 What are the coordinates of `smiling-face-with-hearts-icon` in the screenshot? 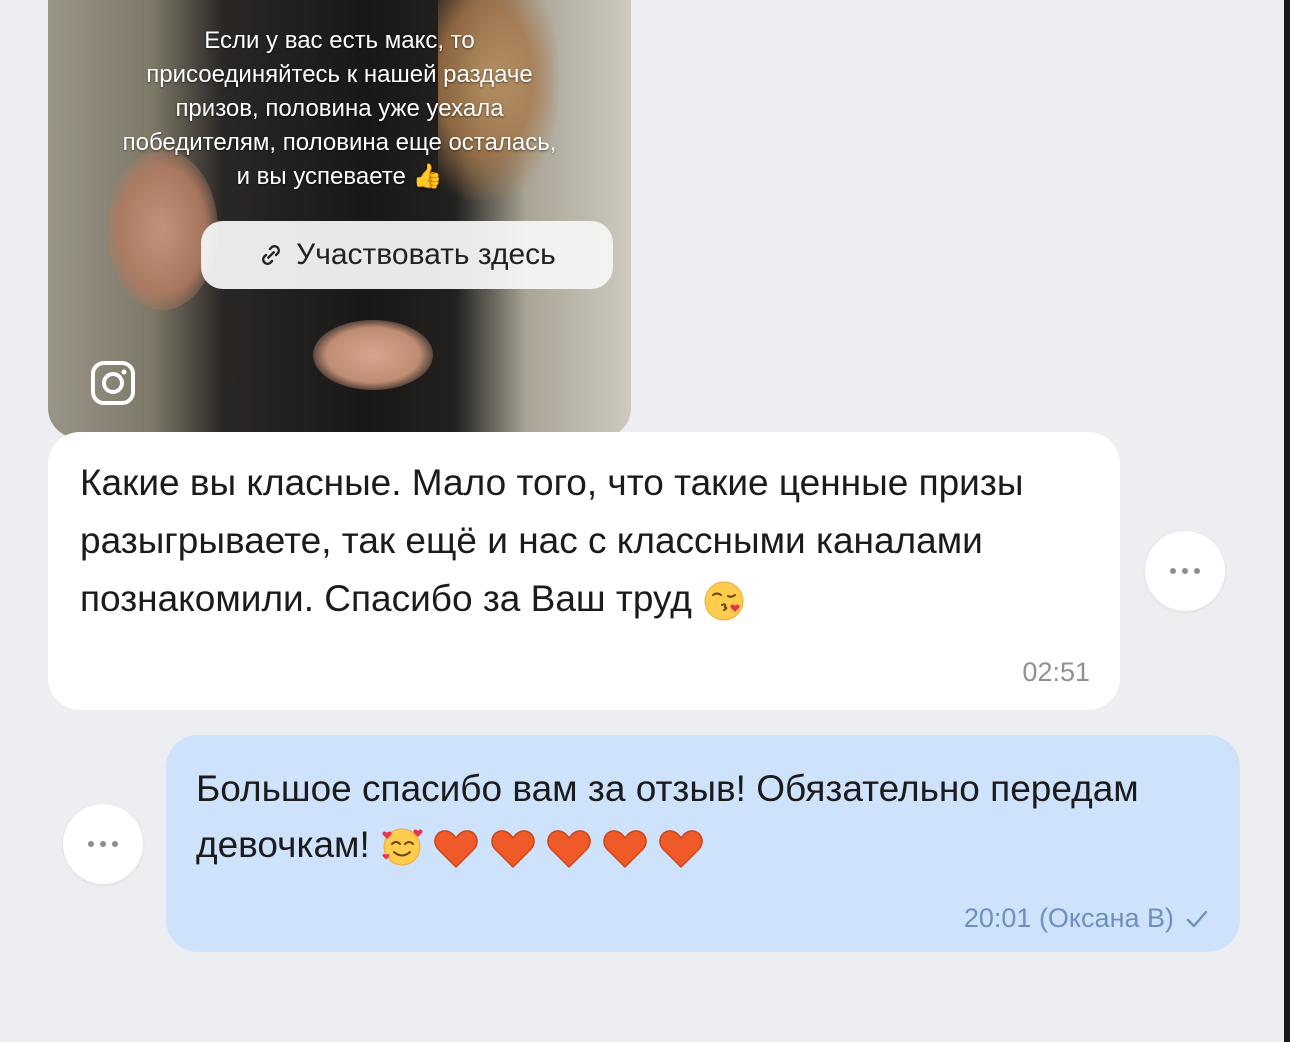 It's located at (402, 847).